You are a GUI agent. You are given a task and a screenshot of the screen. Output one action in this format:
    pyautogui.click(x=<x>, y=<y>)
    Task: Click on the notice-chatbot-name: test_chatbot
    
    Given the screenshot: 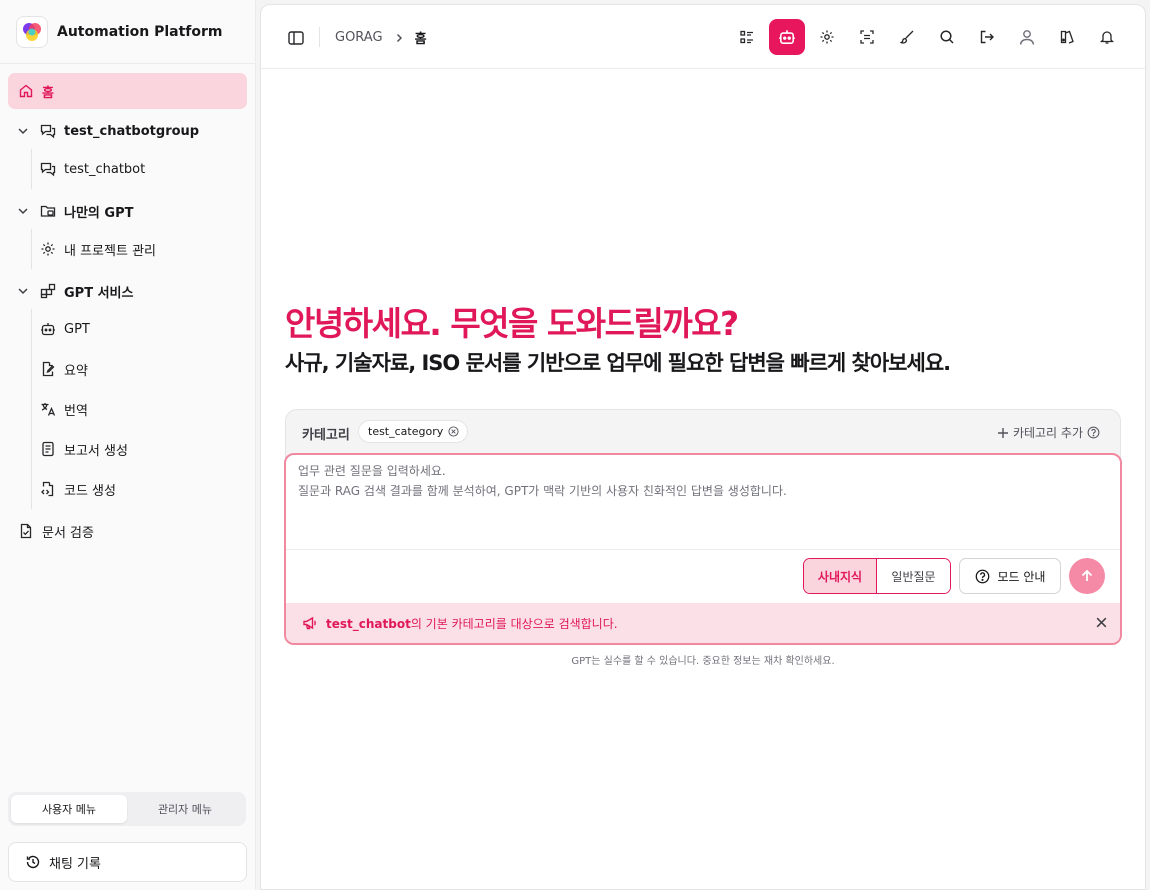 What is the action you would take?
    pyautogui.click(x=368, y=623)
    